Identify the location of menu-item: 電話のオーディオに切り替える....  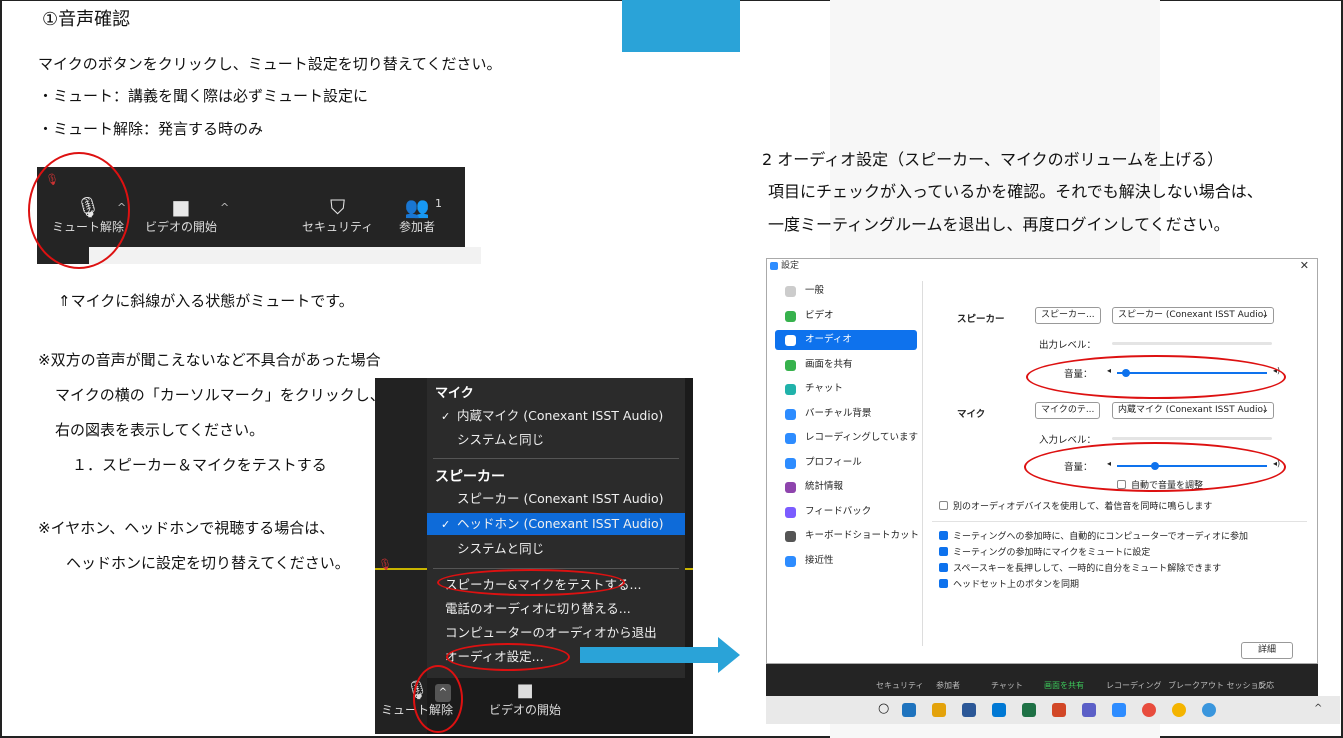
(556, 609).